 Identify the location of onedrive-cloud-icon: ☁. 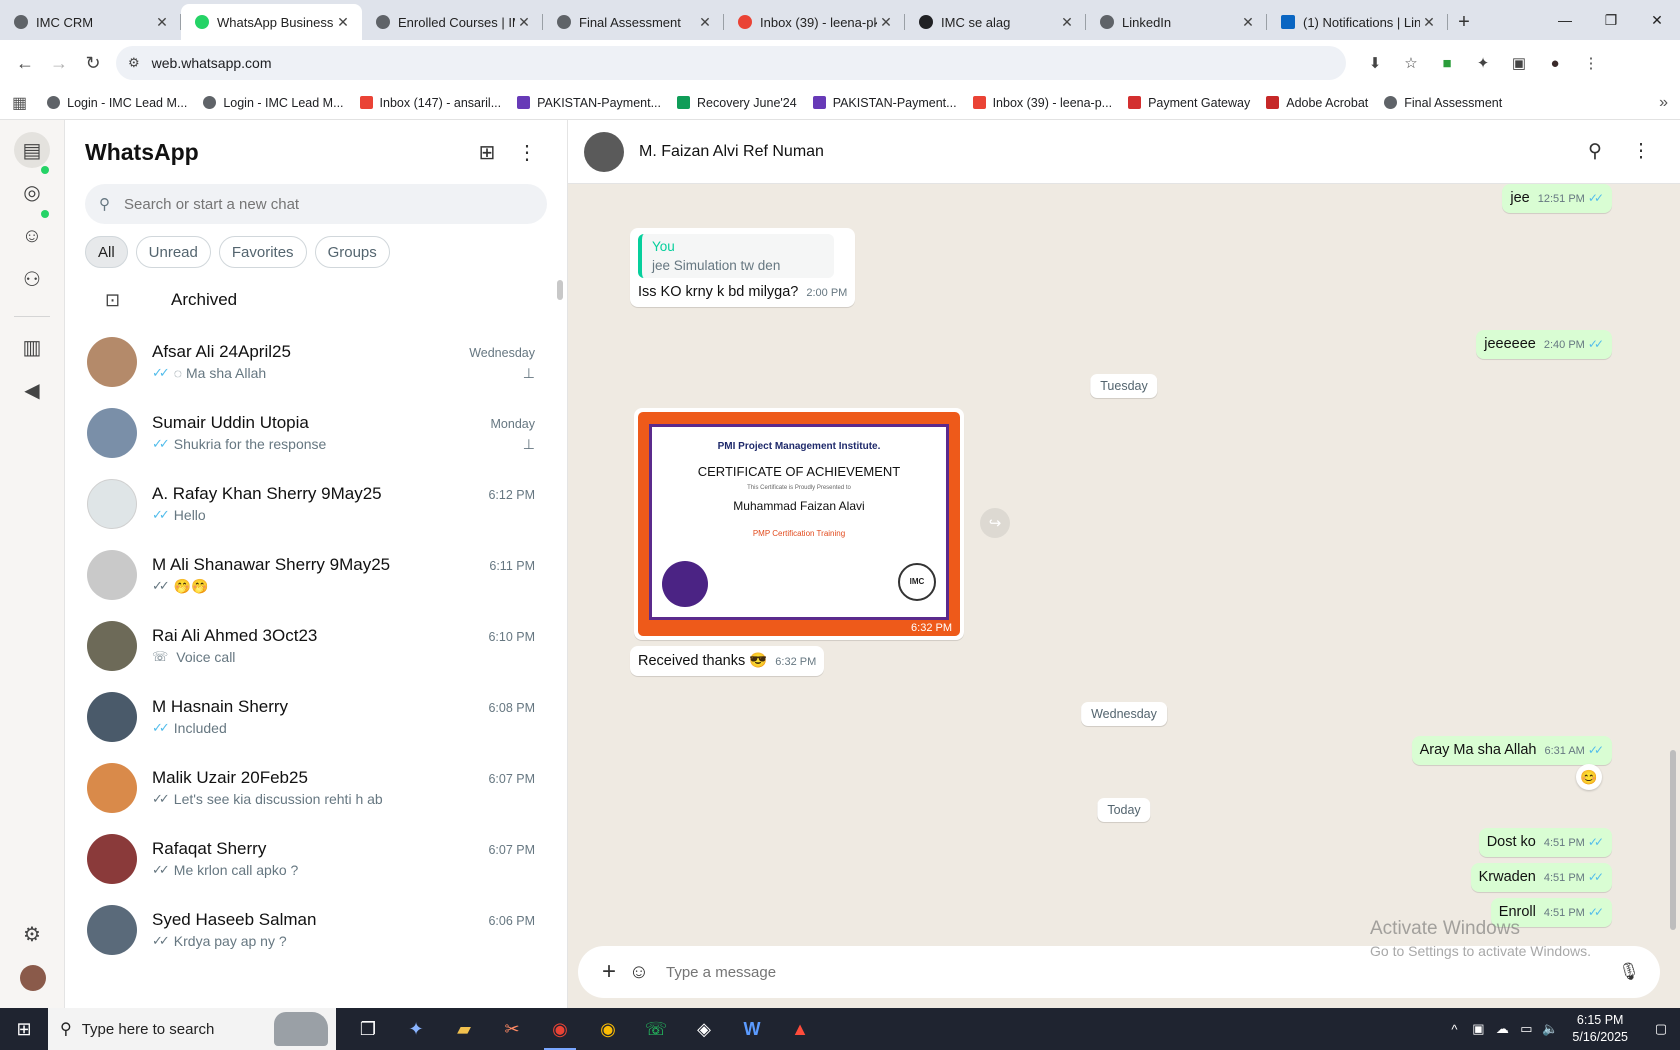
(1502, 1029).